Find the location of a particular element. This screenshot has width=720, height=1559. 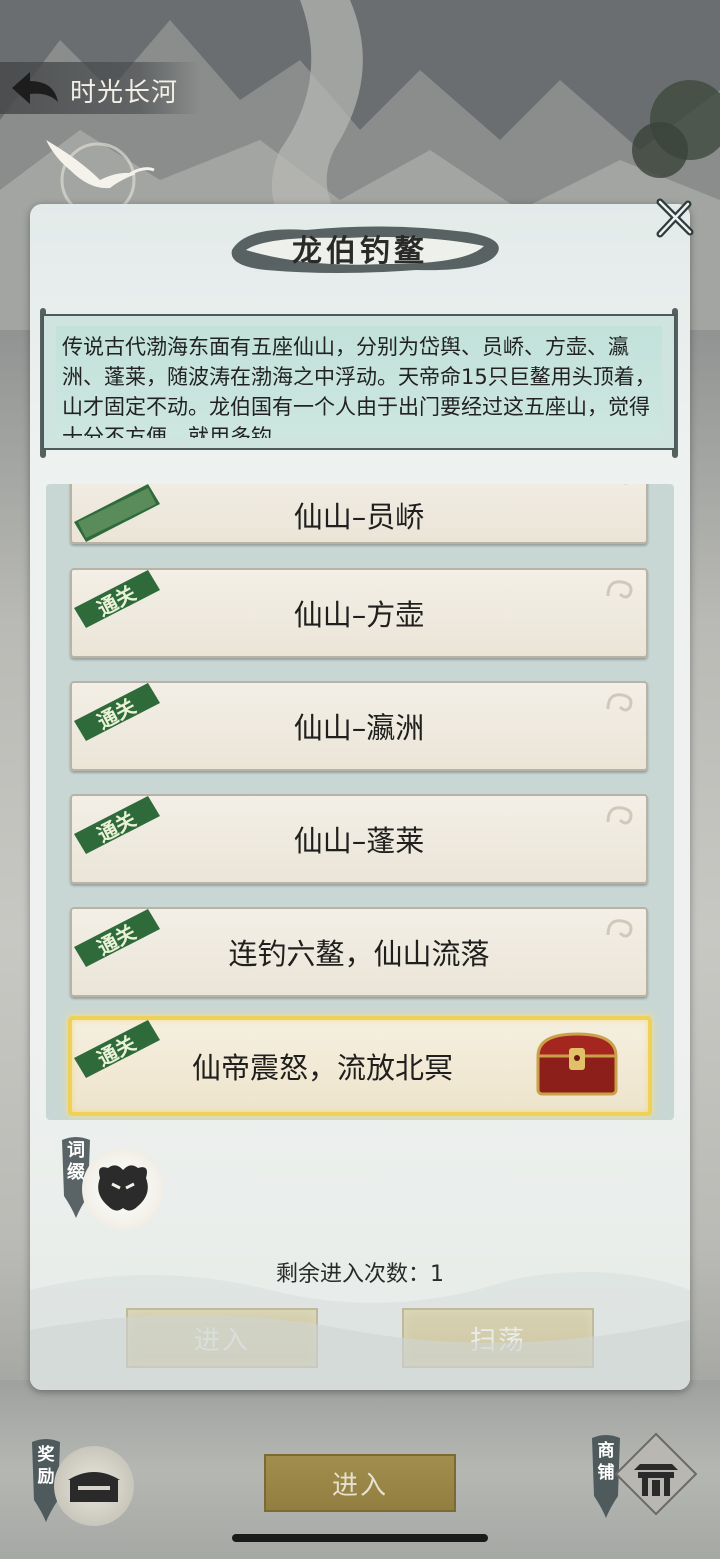

reward-tag-label: 奖励 is located at coordinates (46, 1466).